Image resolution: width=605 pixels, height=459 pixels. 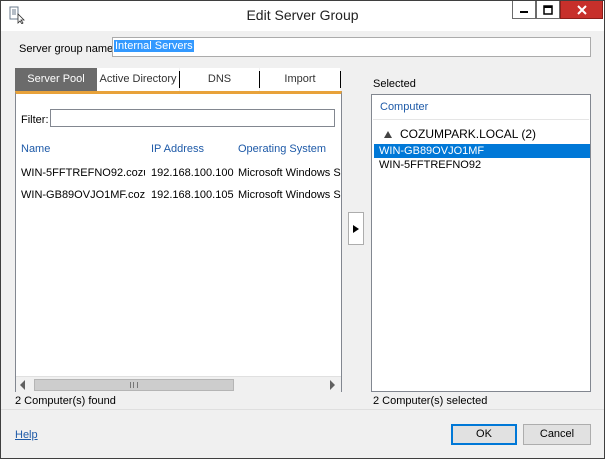 What do you see at coordinates (282, 149) in the screenshot?
I see `column-header-os: Operating System` at bounding box center [282, 149].